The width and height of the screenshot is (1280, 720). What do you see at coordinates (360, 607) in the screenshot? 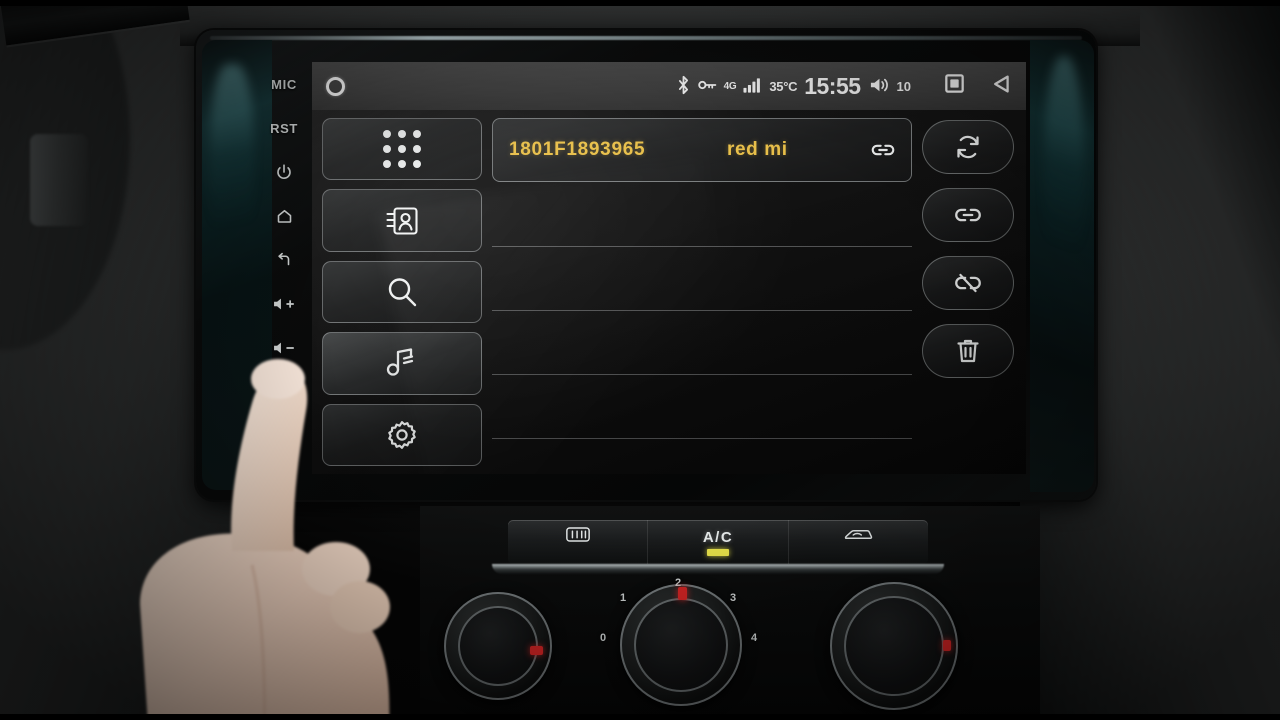
I see `knuckle` at bounding box center [360, 607].